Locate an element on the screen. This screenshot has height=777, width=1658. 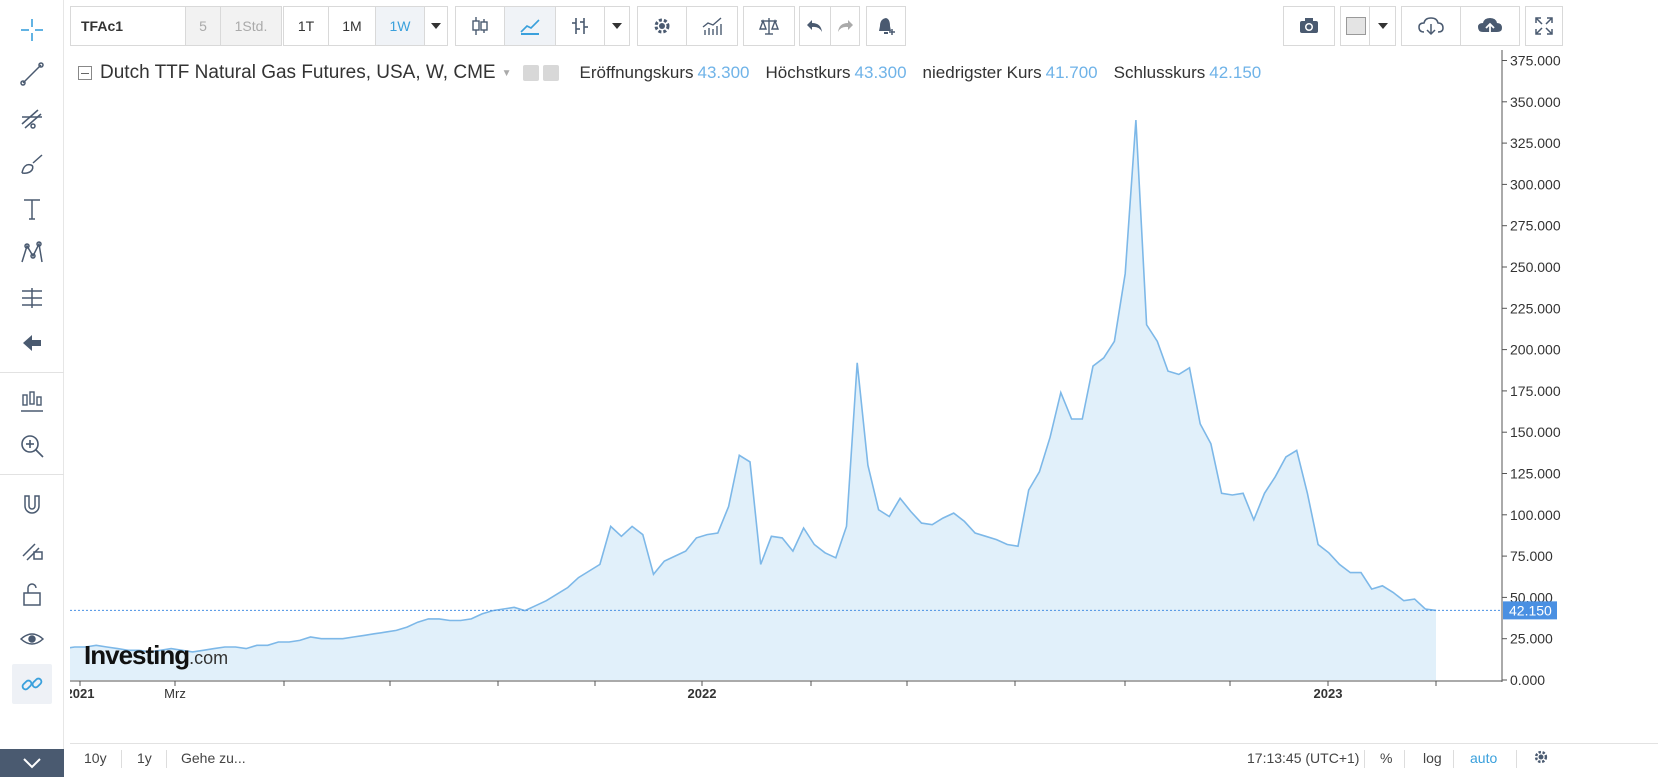
camera-icon is located at coordinates (1309, 26).